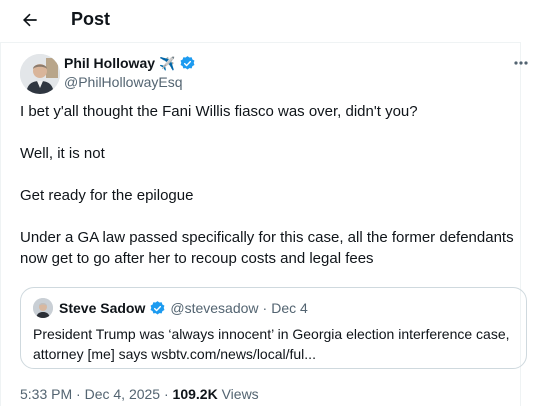  Describe the element at coordinates (0, 224) in the screenshot. I see `divider-left` at that location.